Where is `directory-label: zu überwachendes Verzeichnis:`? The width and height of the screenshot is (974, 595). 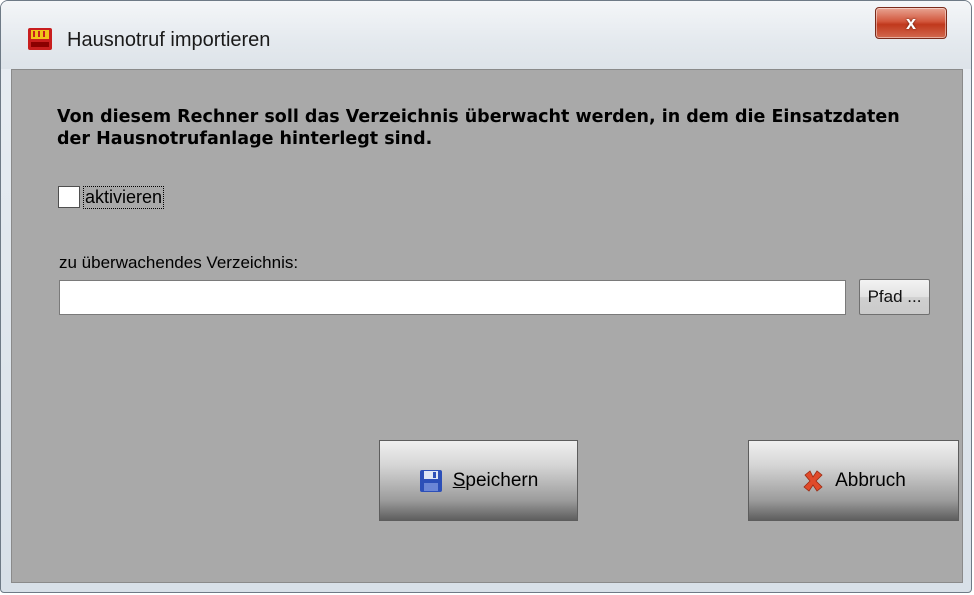
directory-label: zu überwachendes Verzeichnis: is located at coordinates (179, 262).